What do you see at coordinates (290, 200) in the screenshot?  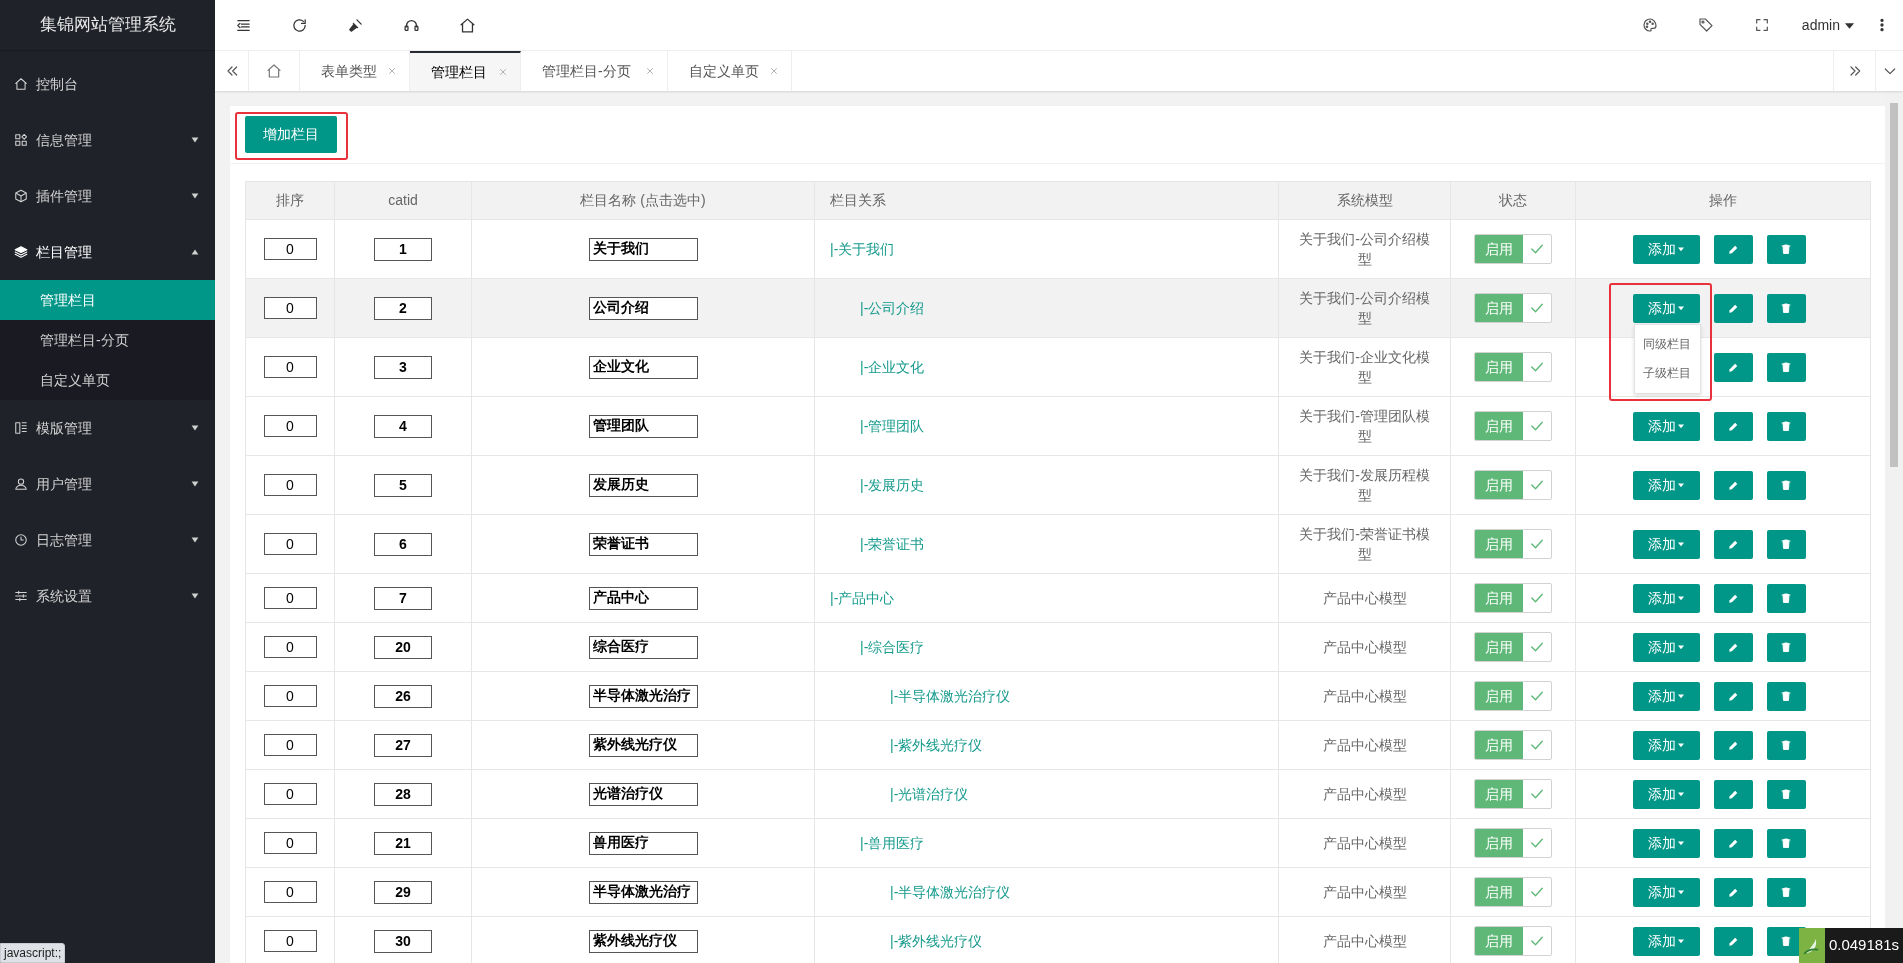 I see `column-header: 排序` at bounding box center [290, 200].